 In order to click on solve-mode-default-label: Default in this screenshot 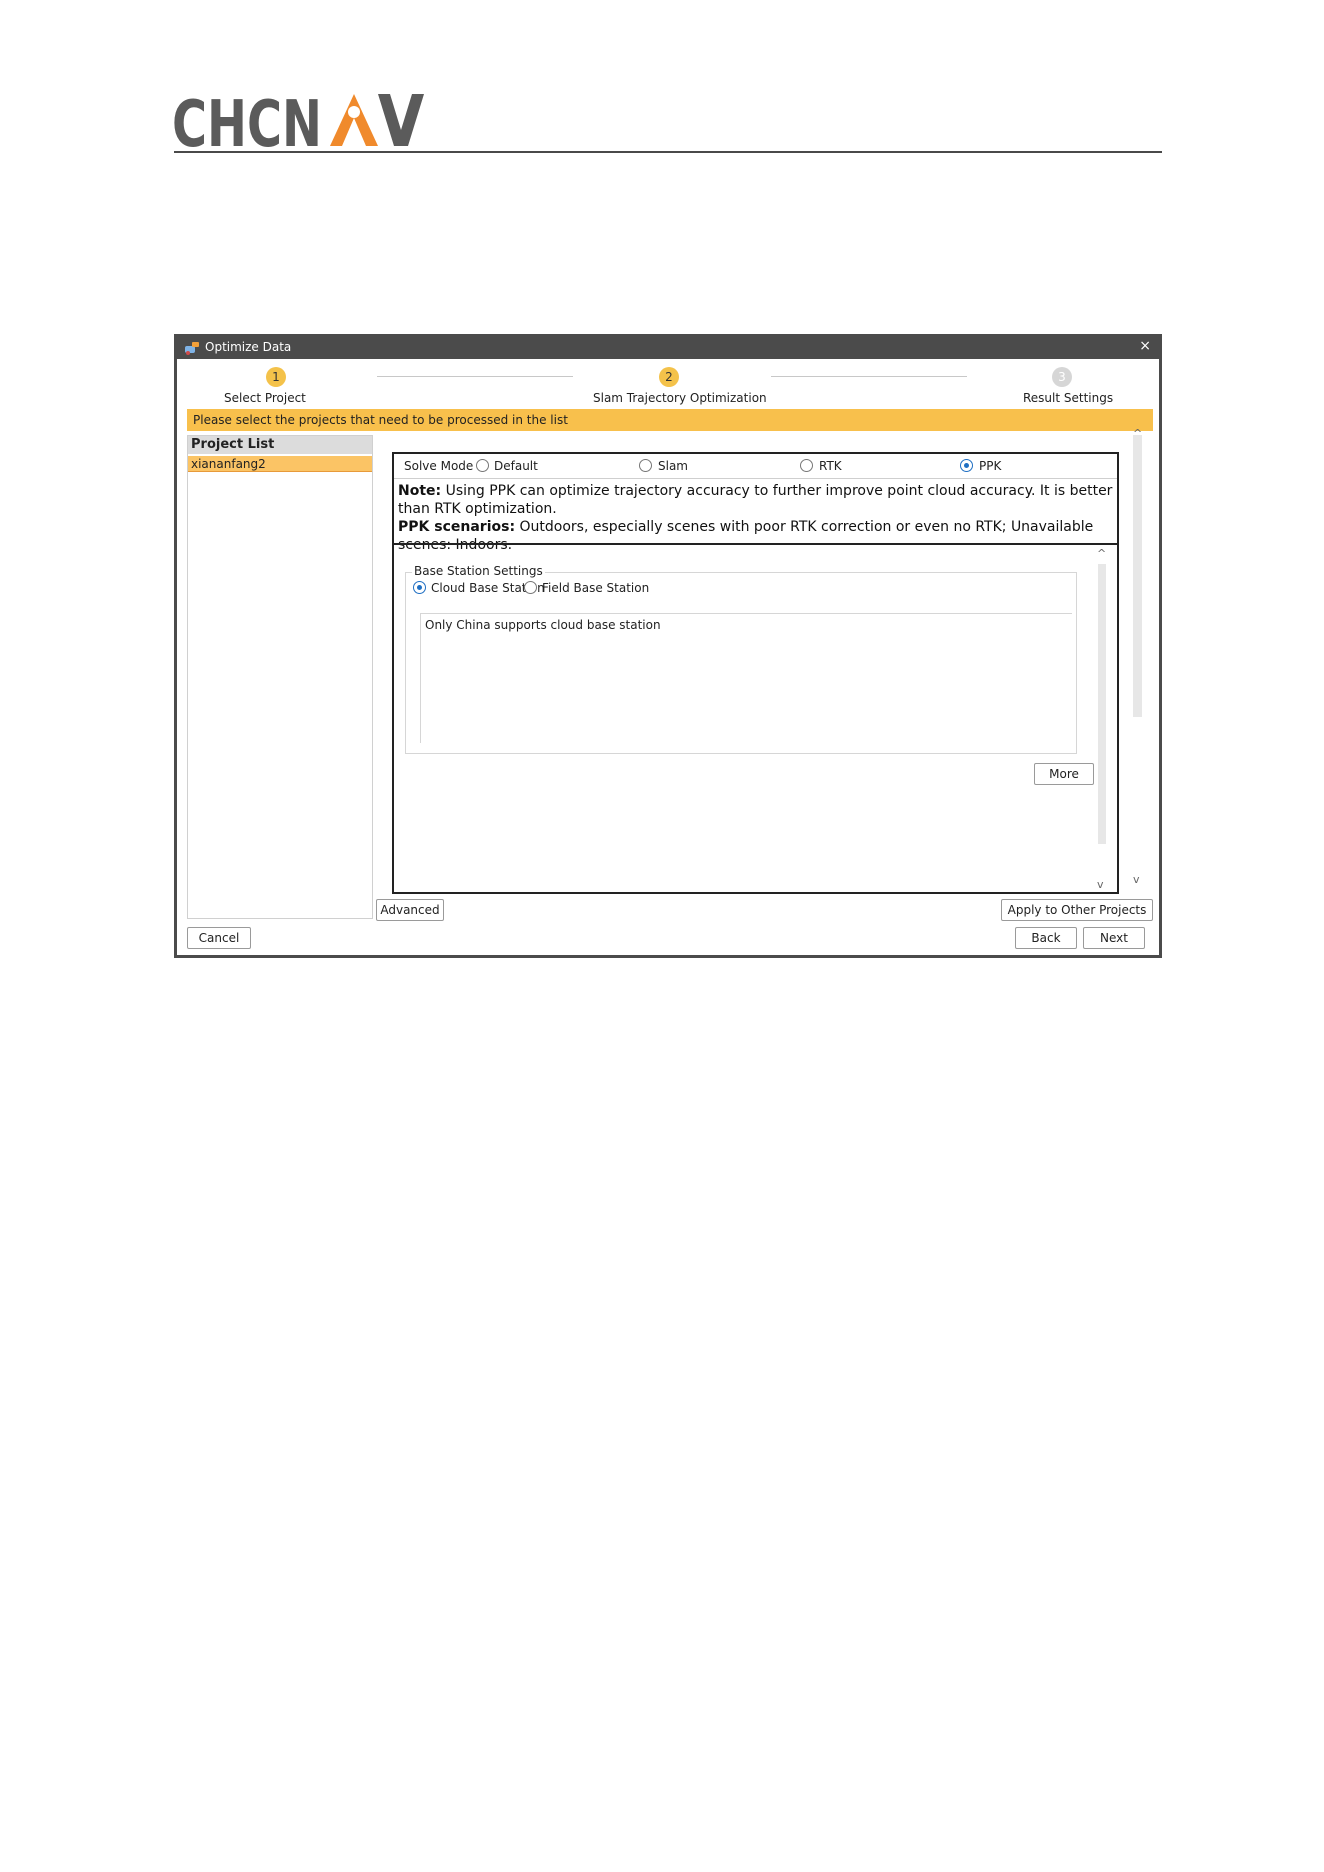, I will do `click(516, 466)`.